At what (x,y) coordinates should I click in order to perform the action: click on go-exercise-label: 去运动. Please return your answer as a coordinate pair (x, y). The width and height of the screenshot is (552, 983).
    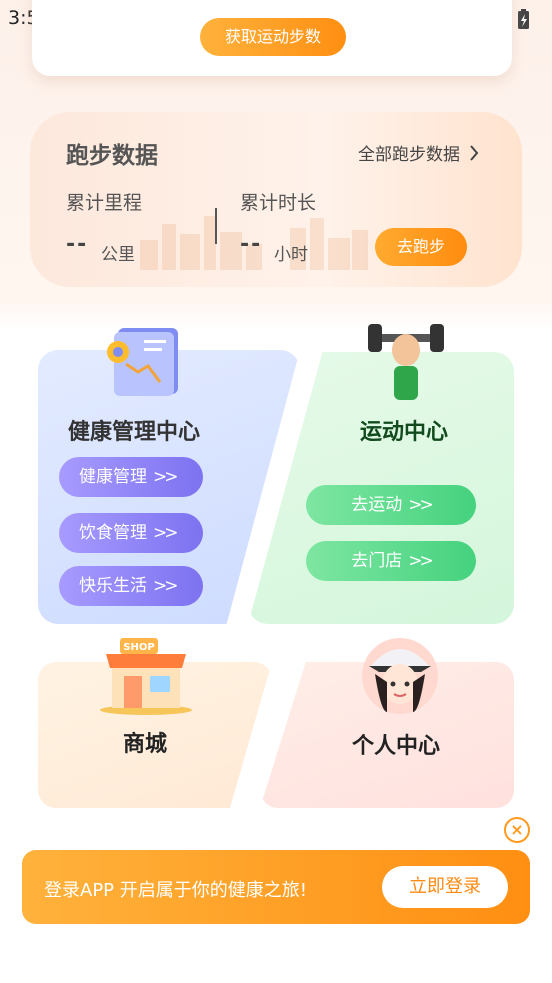
    Looking at the image, I should click on (377, 505).